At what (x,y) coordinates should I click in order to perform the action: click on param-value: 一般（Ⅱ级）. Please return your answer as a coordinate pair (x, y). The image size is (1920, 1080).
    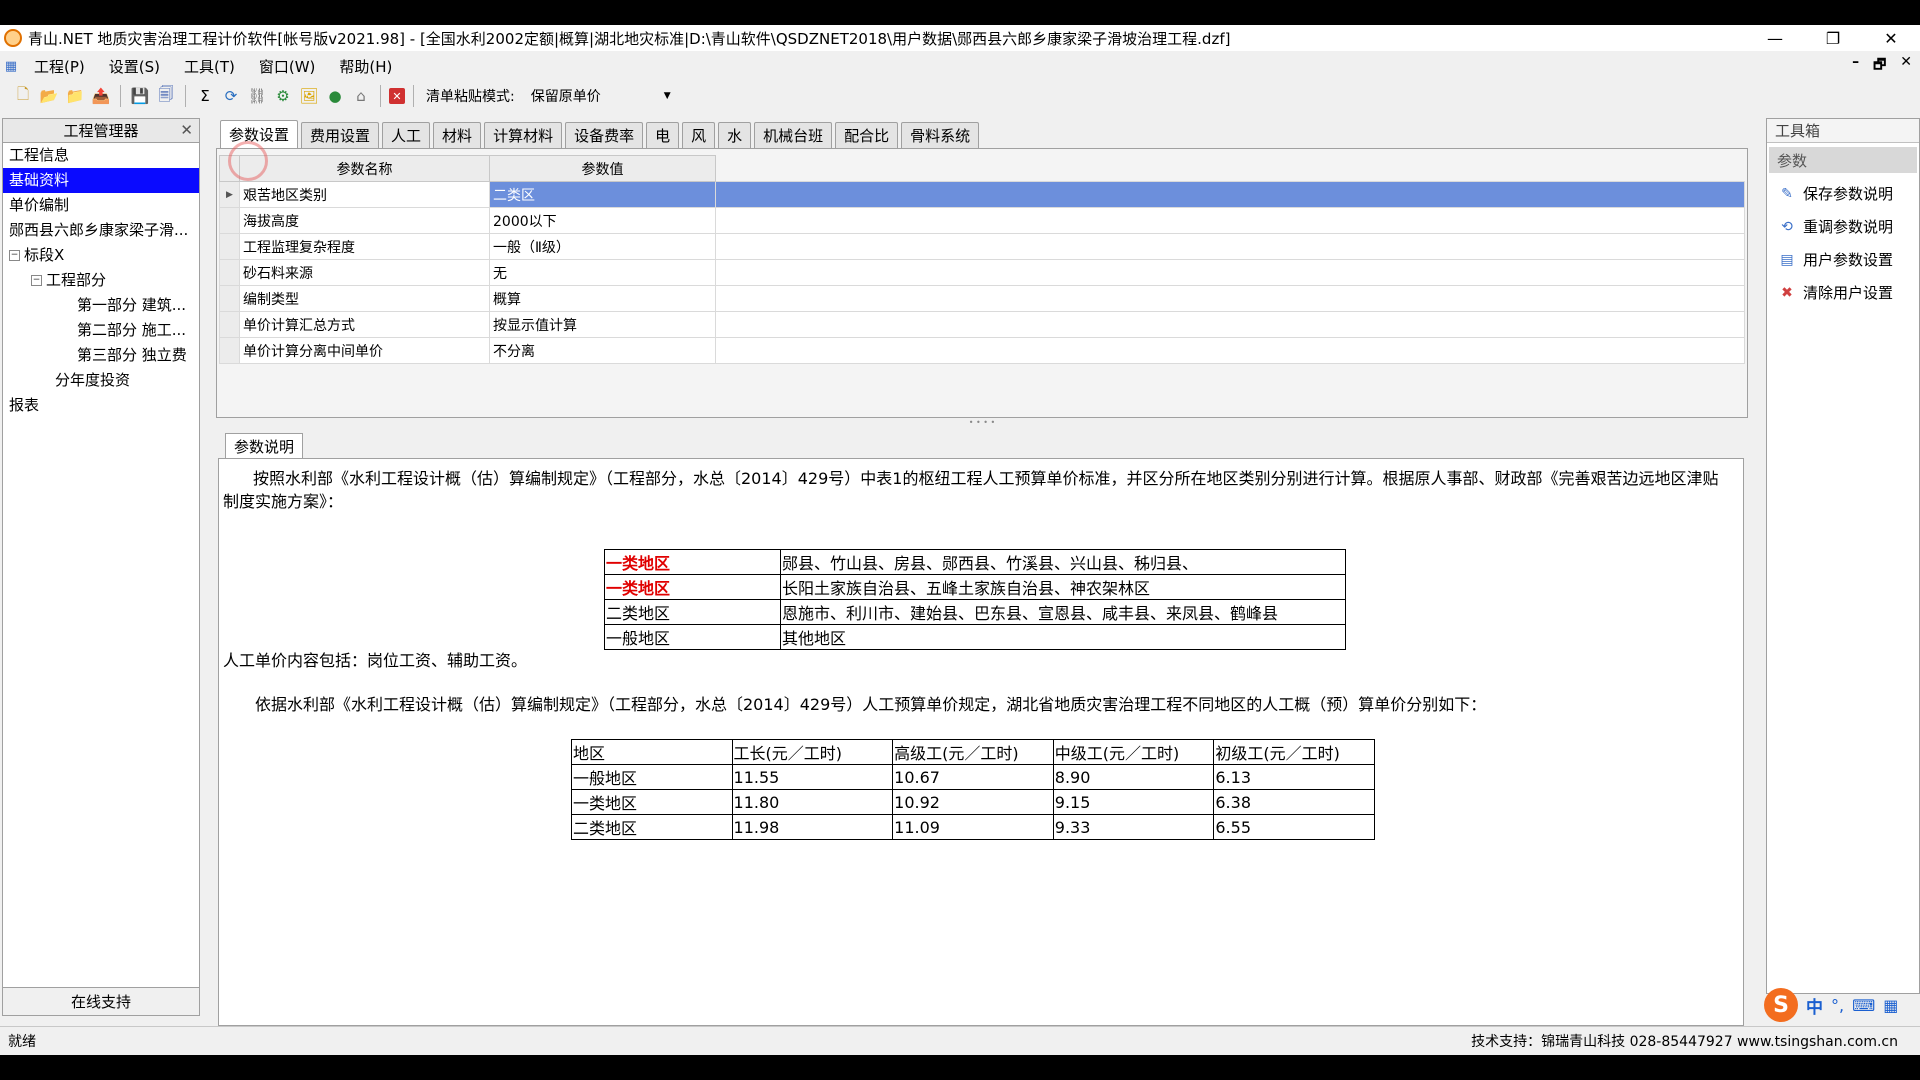
    Looking at the image, I should click on (602, 246).